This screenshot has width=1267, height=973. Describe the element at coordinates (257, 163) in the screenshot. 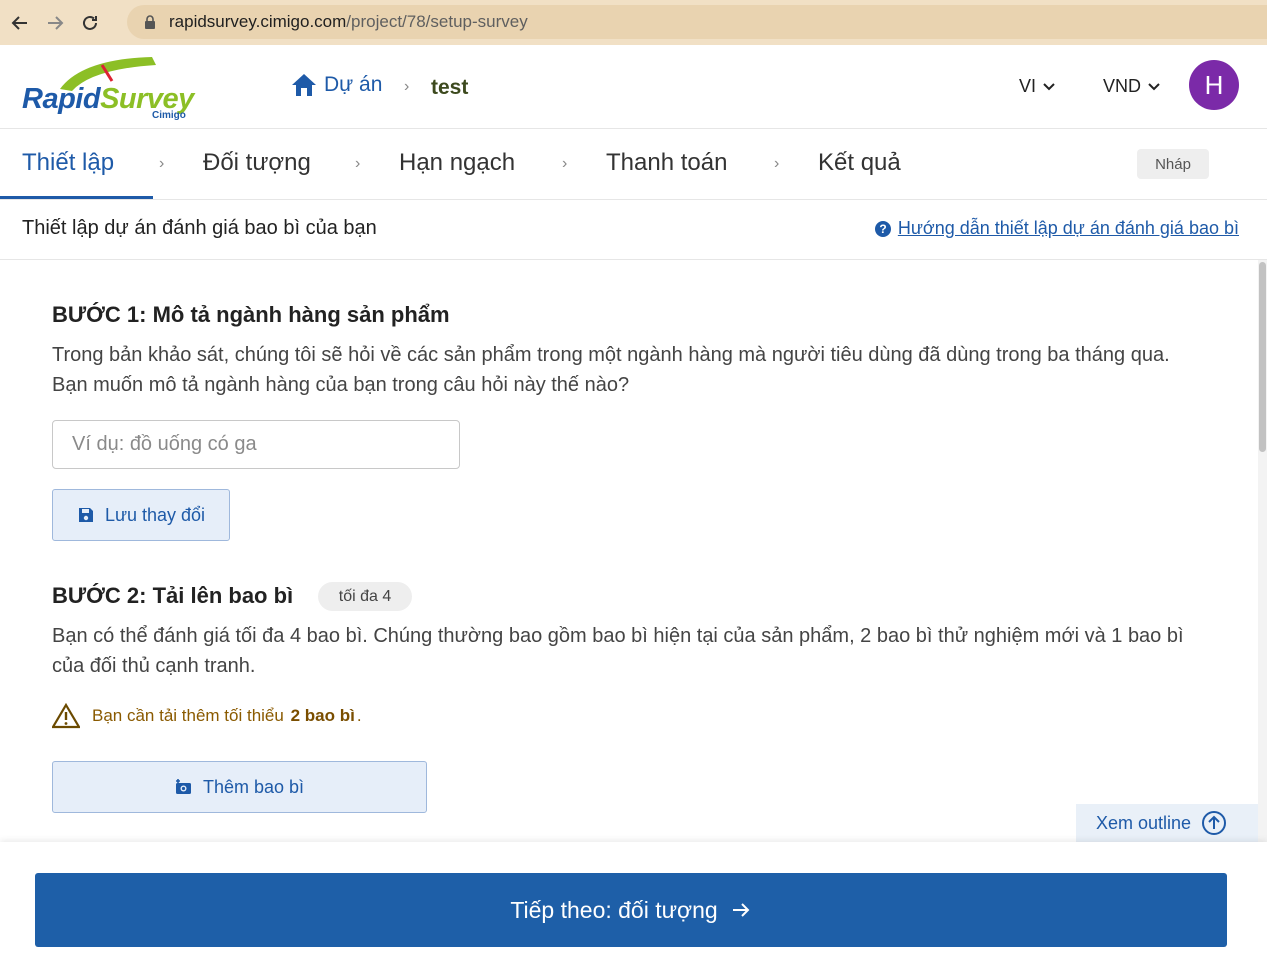

I see `tab-audience: Đối tượng` at that location.